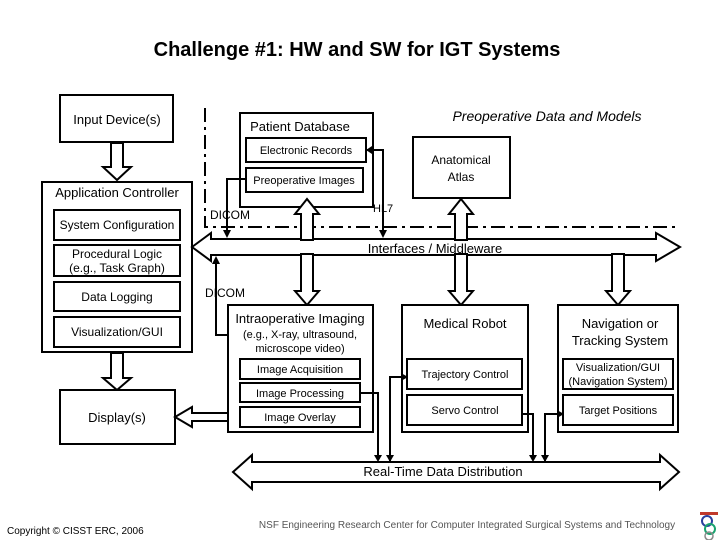  I want to click on anatomical-atlas-label-2: Atlas, so click(461, 177).